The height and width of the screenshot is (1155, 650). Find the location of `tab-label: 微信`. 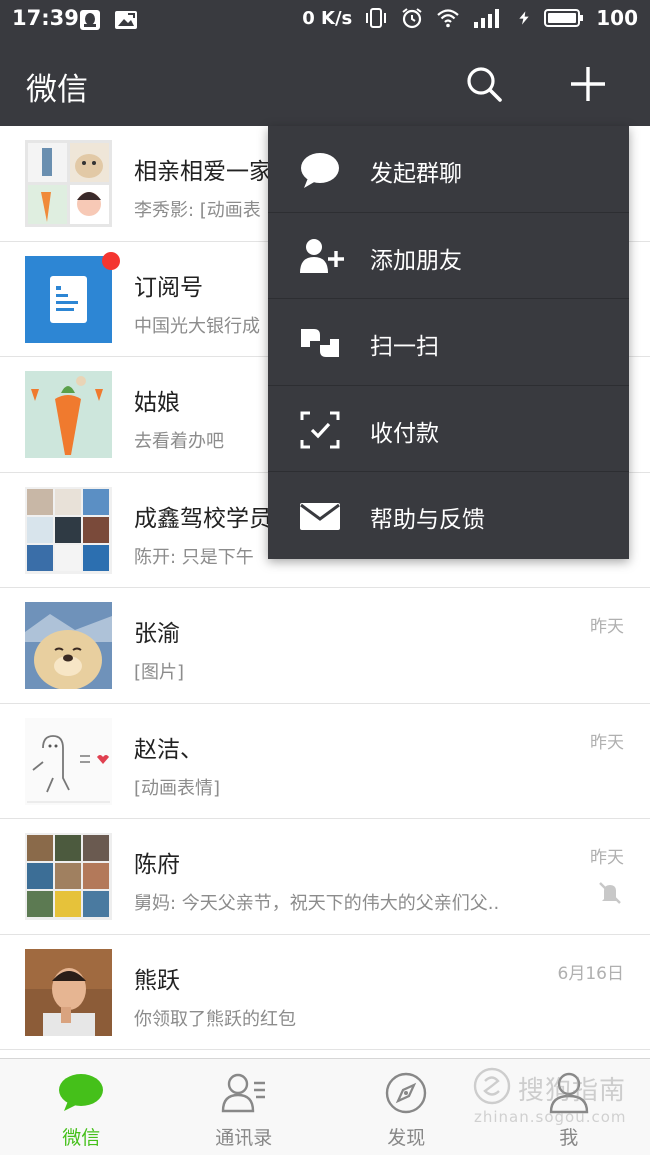

tab-label: 微信 is located at coordinates (81, 1138).